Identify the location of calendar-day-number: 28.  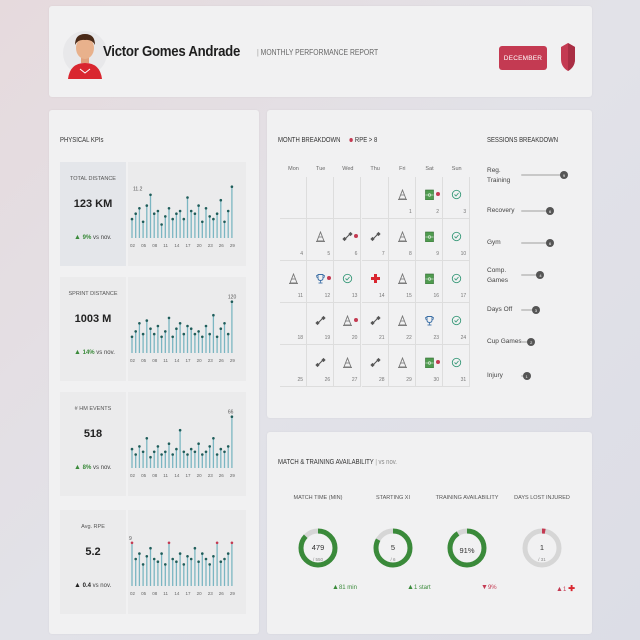
(382, 380).